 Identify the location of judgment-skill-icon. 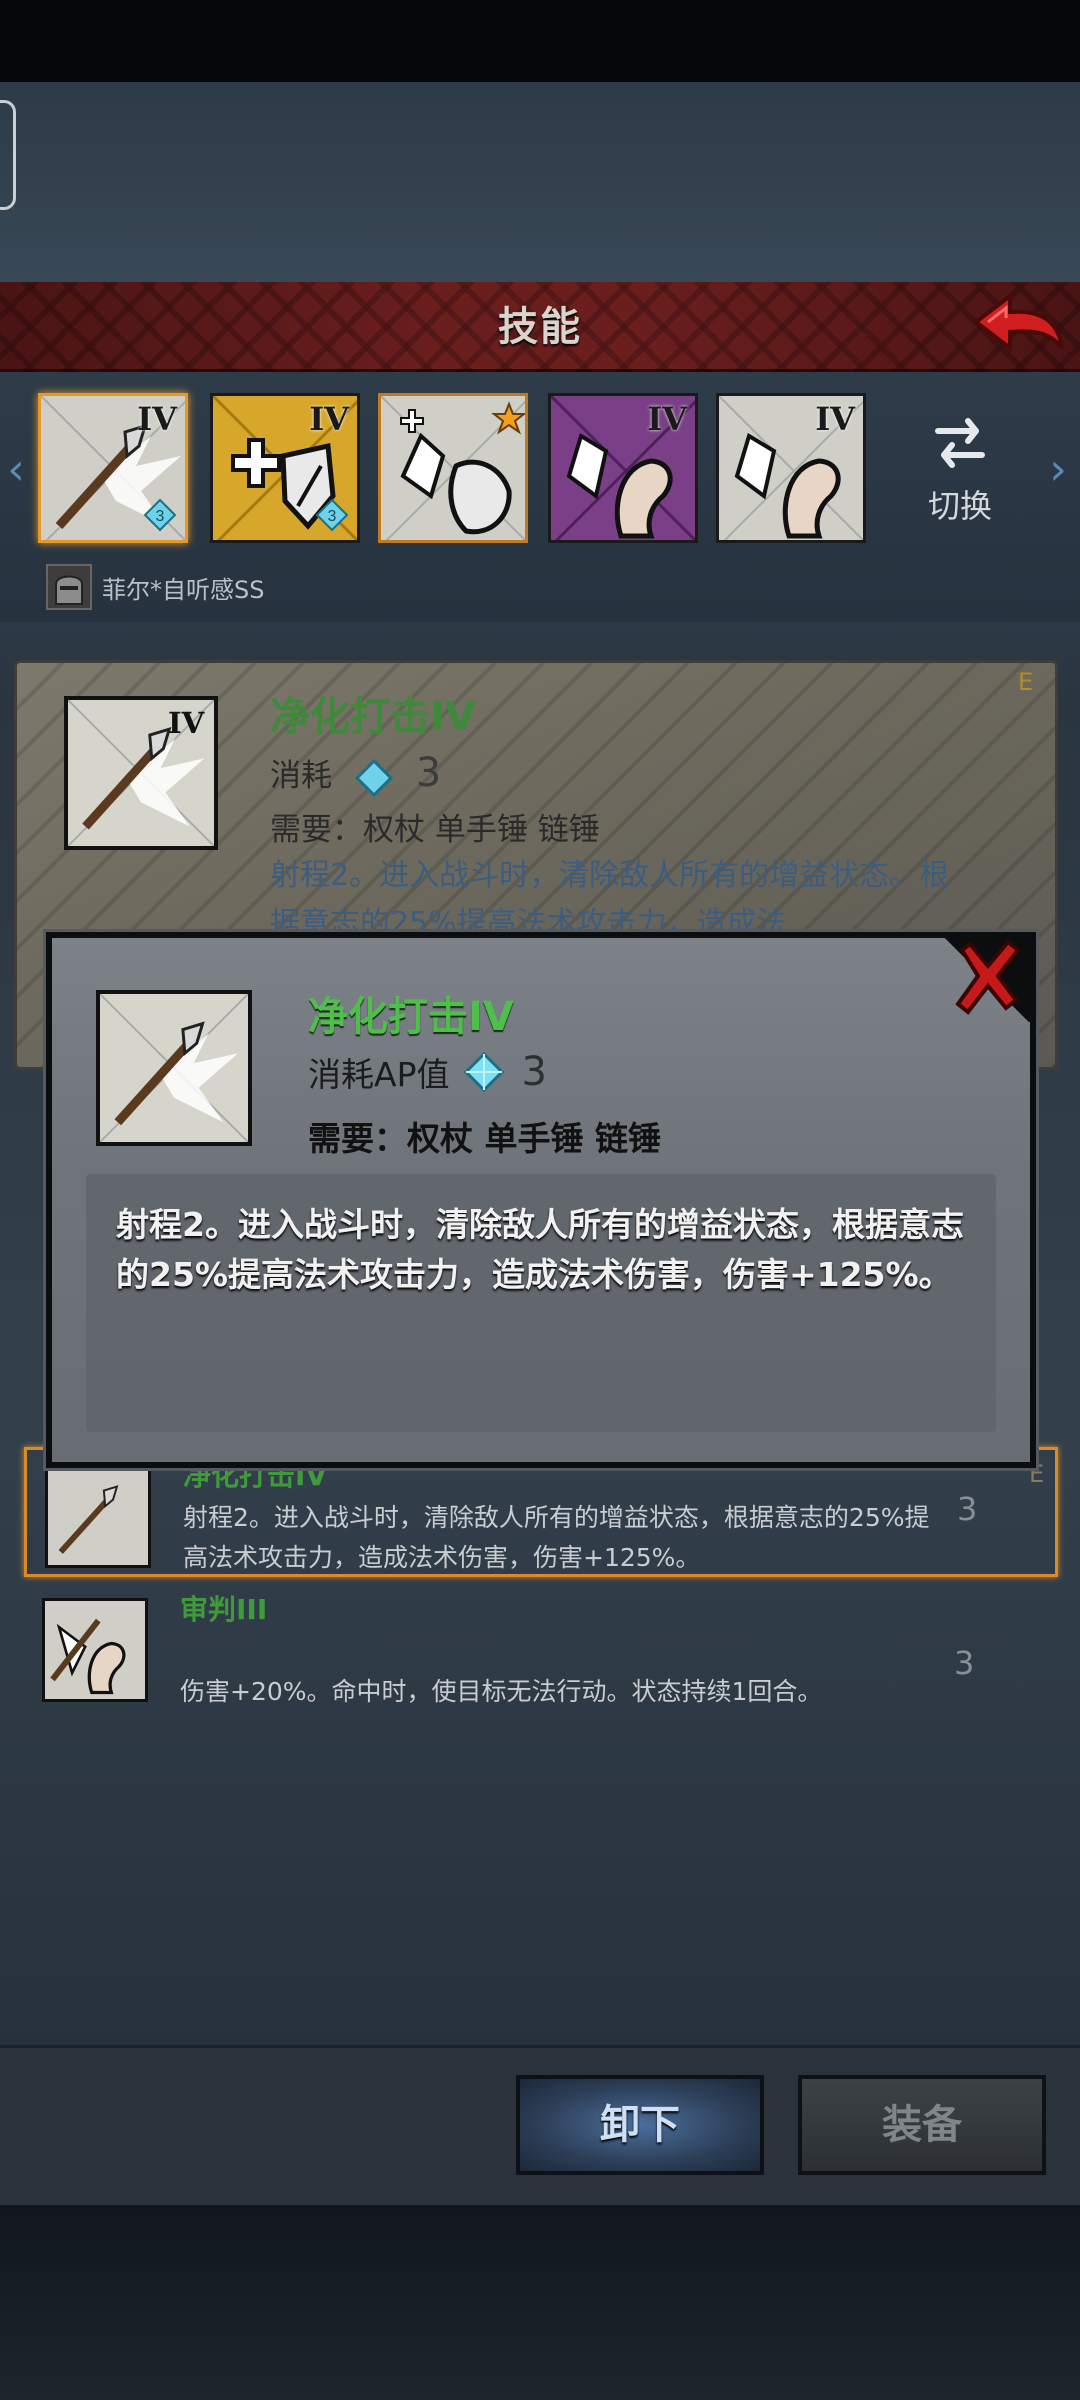
(95, 1650).